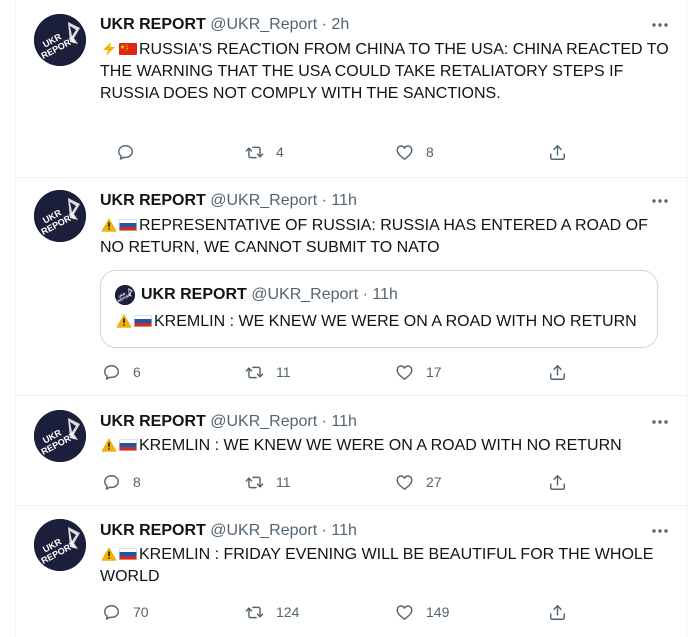 The image size is (694, 637). Describe the element at coordinates (137, 372) in the screenshot. I see `reply-count: 6` at that location.